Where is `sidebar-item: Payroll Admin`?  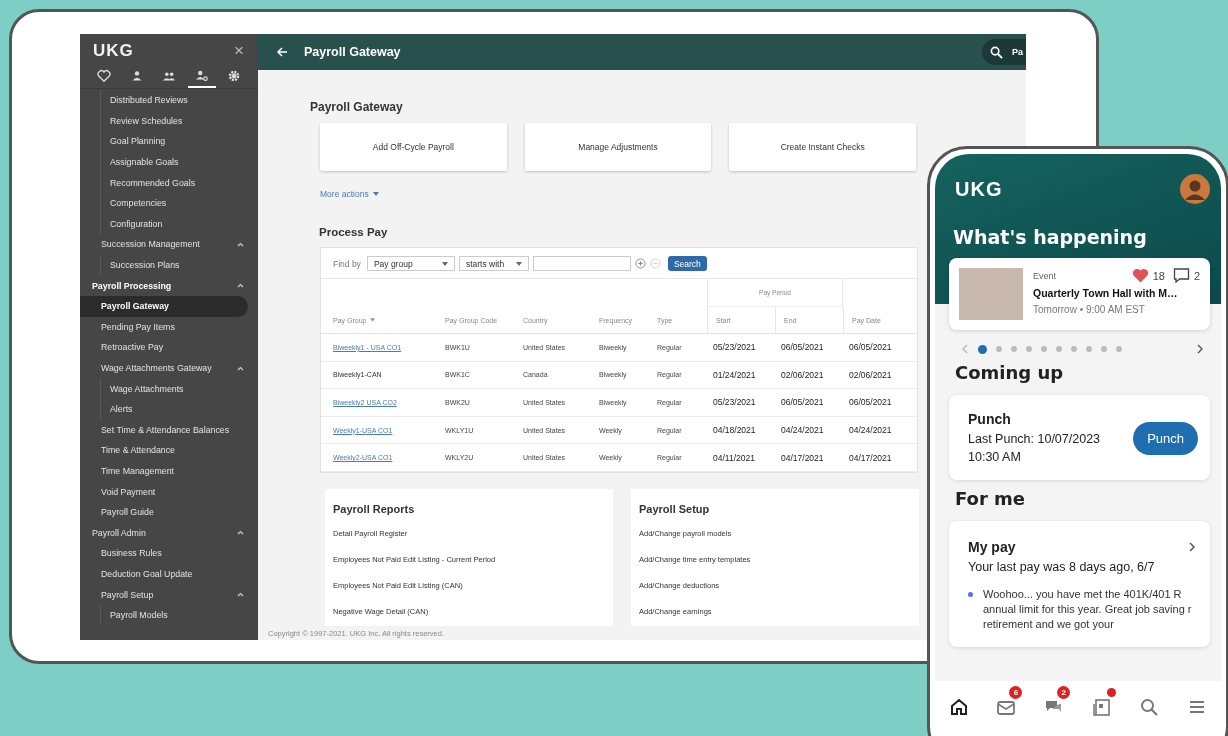
sidebar-item: Payroll Admin is located at coordinates (169, 533).